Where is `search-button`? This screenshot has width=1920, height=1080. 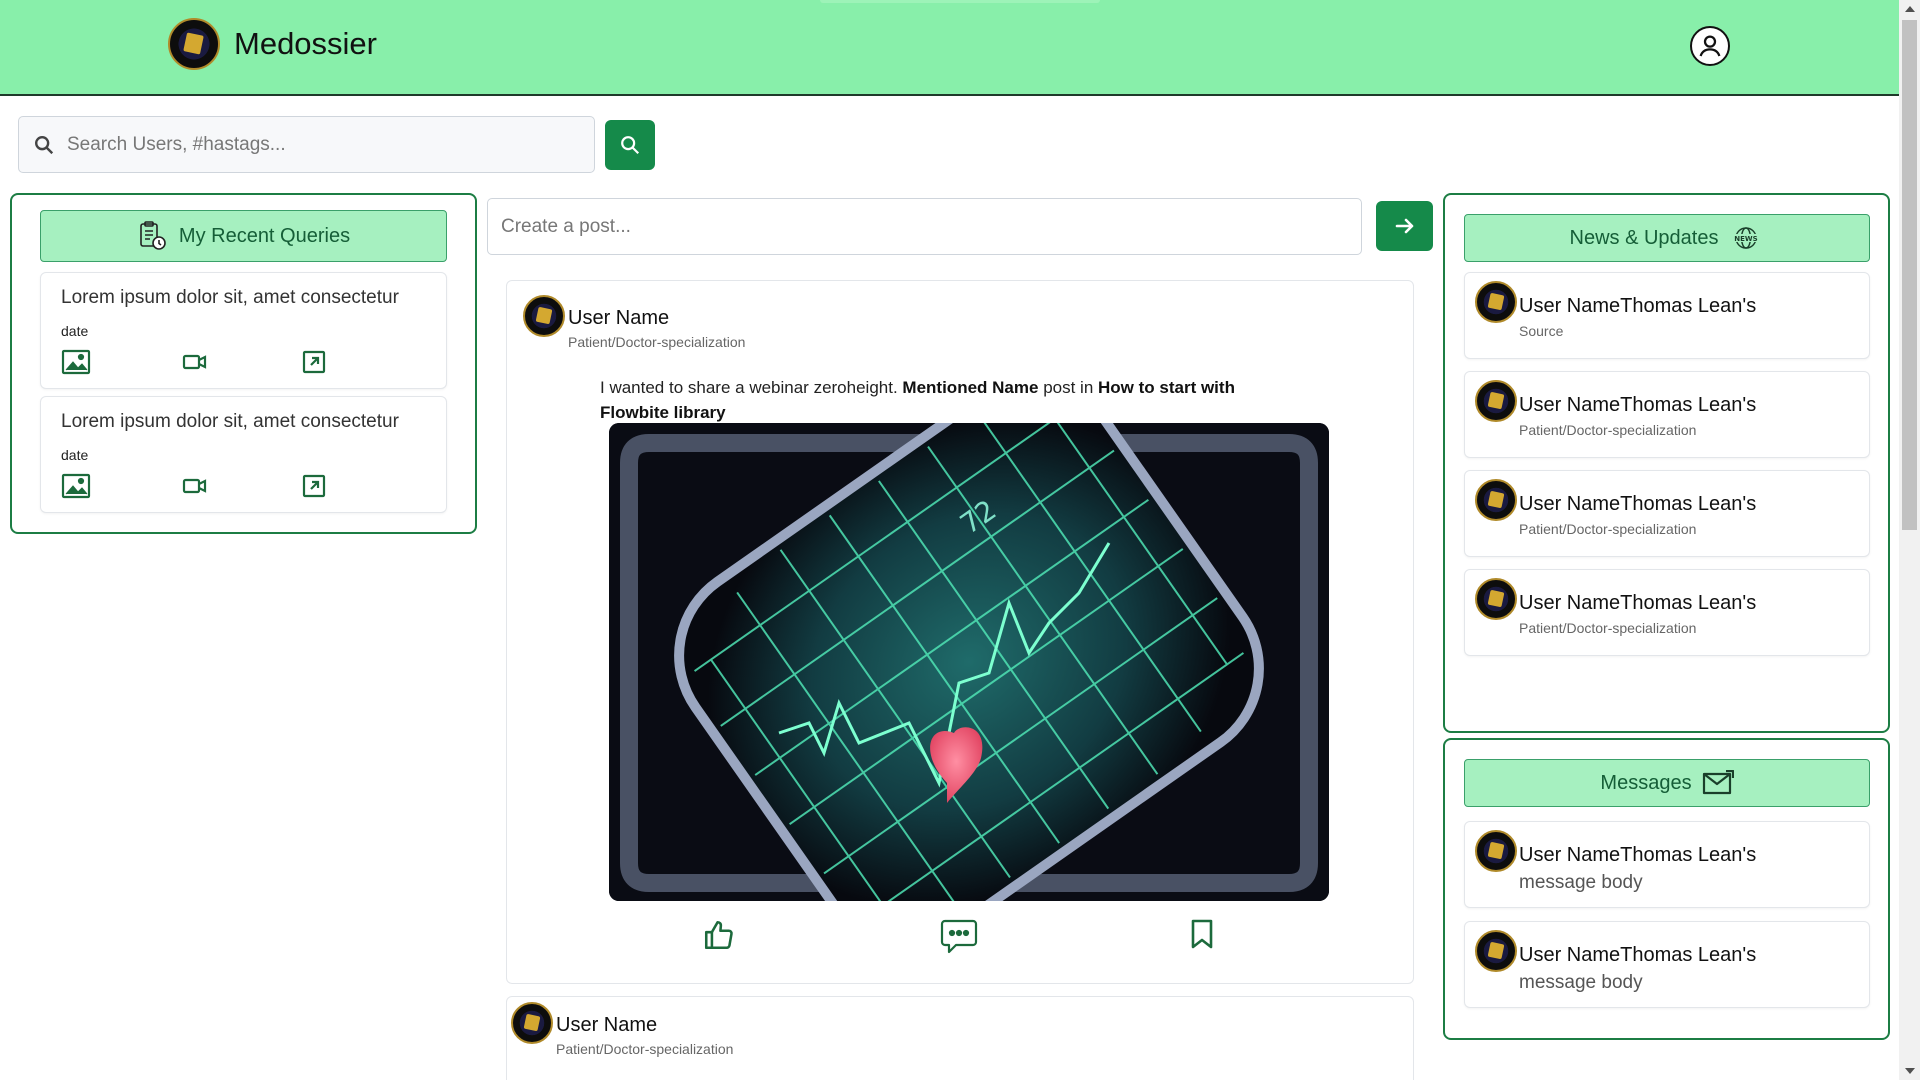
search-button is located at coordinates (630, 145).